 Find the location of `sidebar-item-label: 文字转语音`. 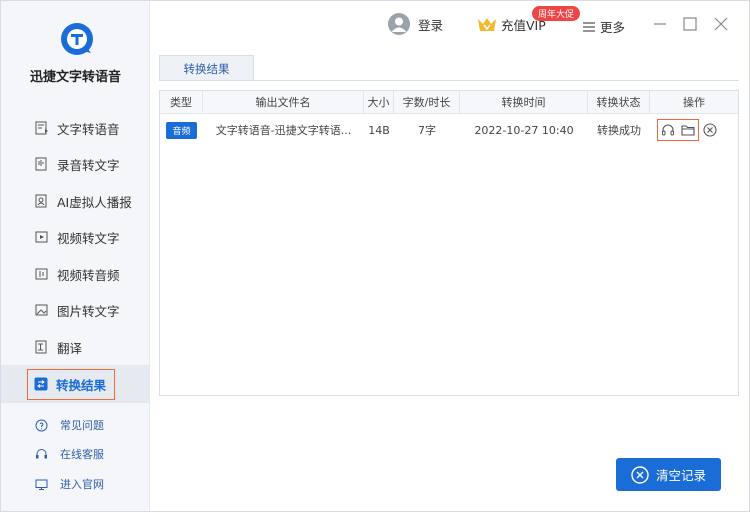

sidebar-item-label: 文字转语音 is located at coordinates (88, 129).